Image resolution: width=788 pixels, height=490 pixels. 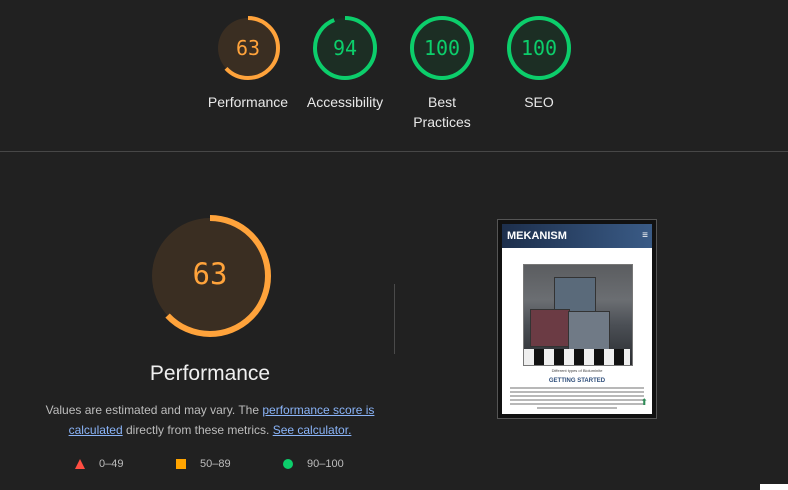 I want to click on legend-average: 50–89, so click(x=203, y=464).